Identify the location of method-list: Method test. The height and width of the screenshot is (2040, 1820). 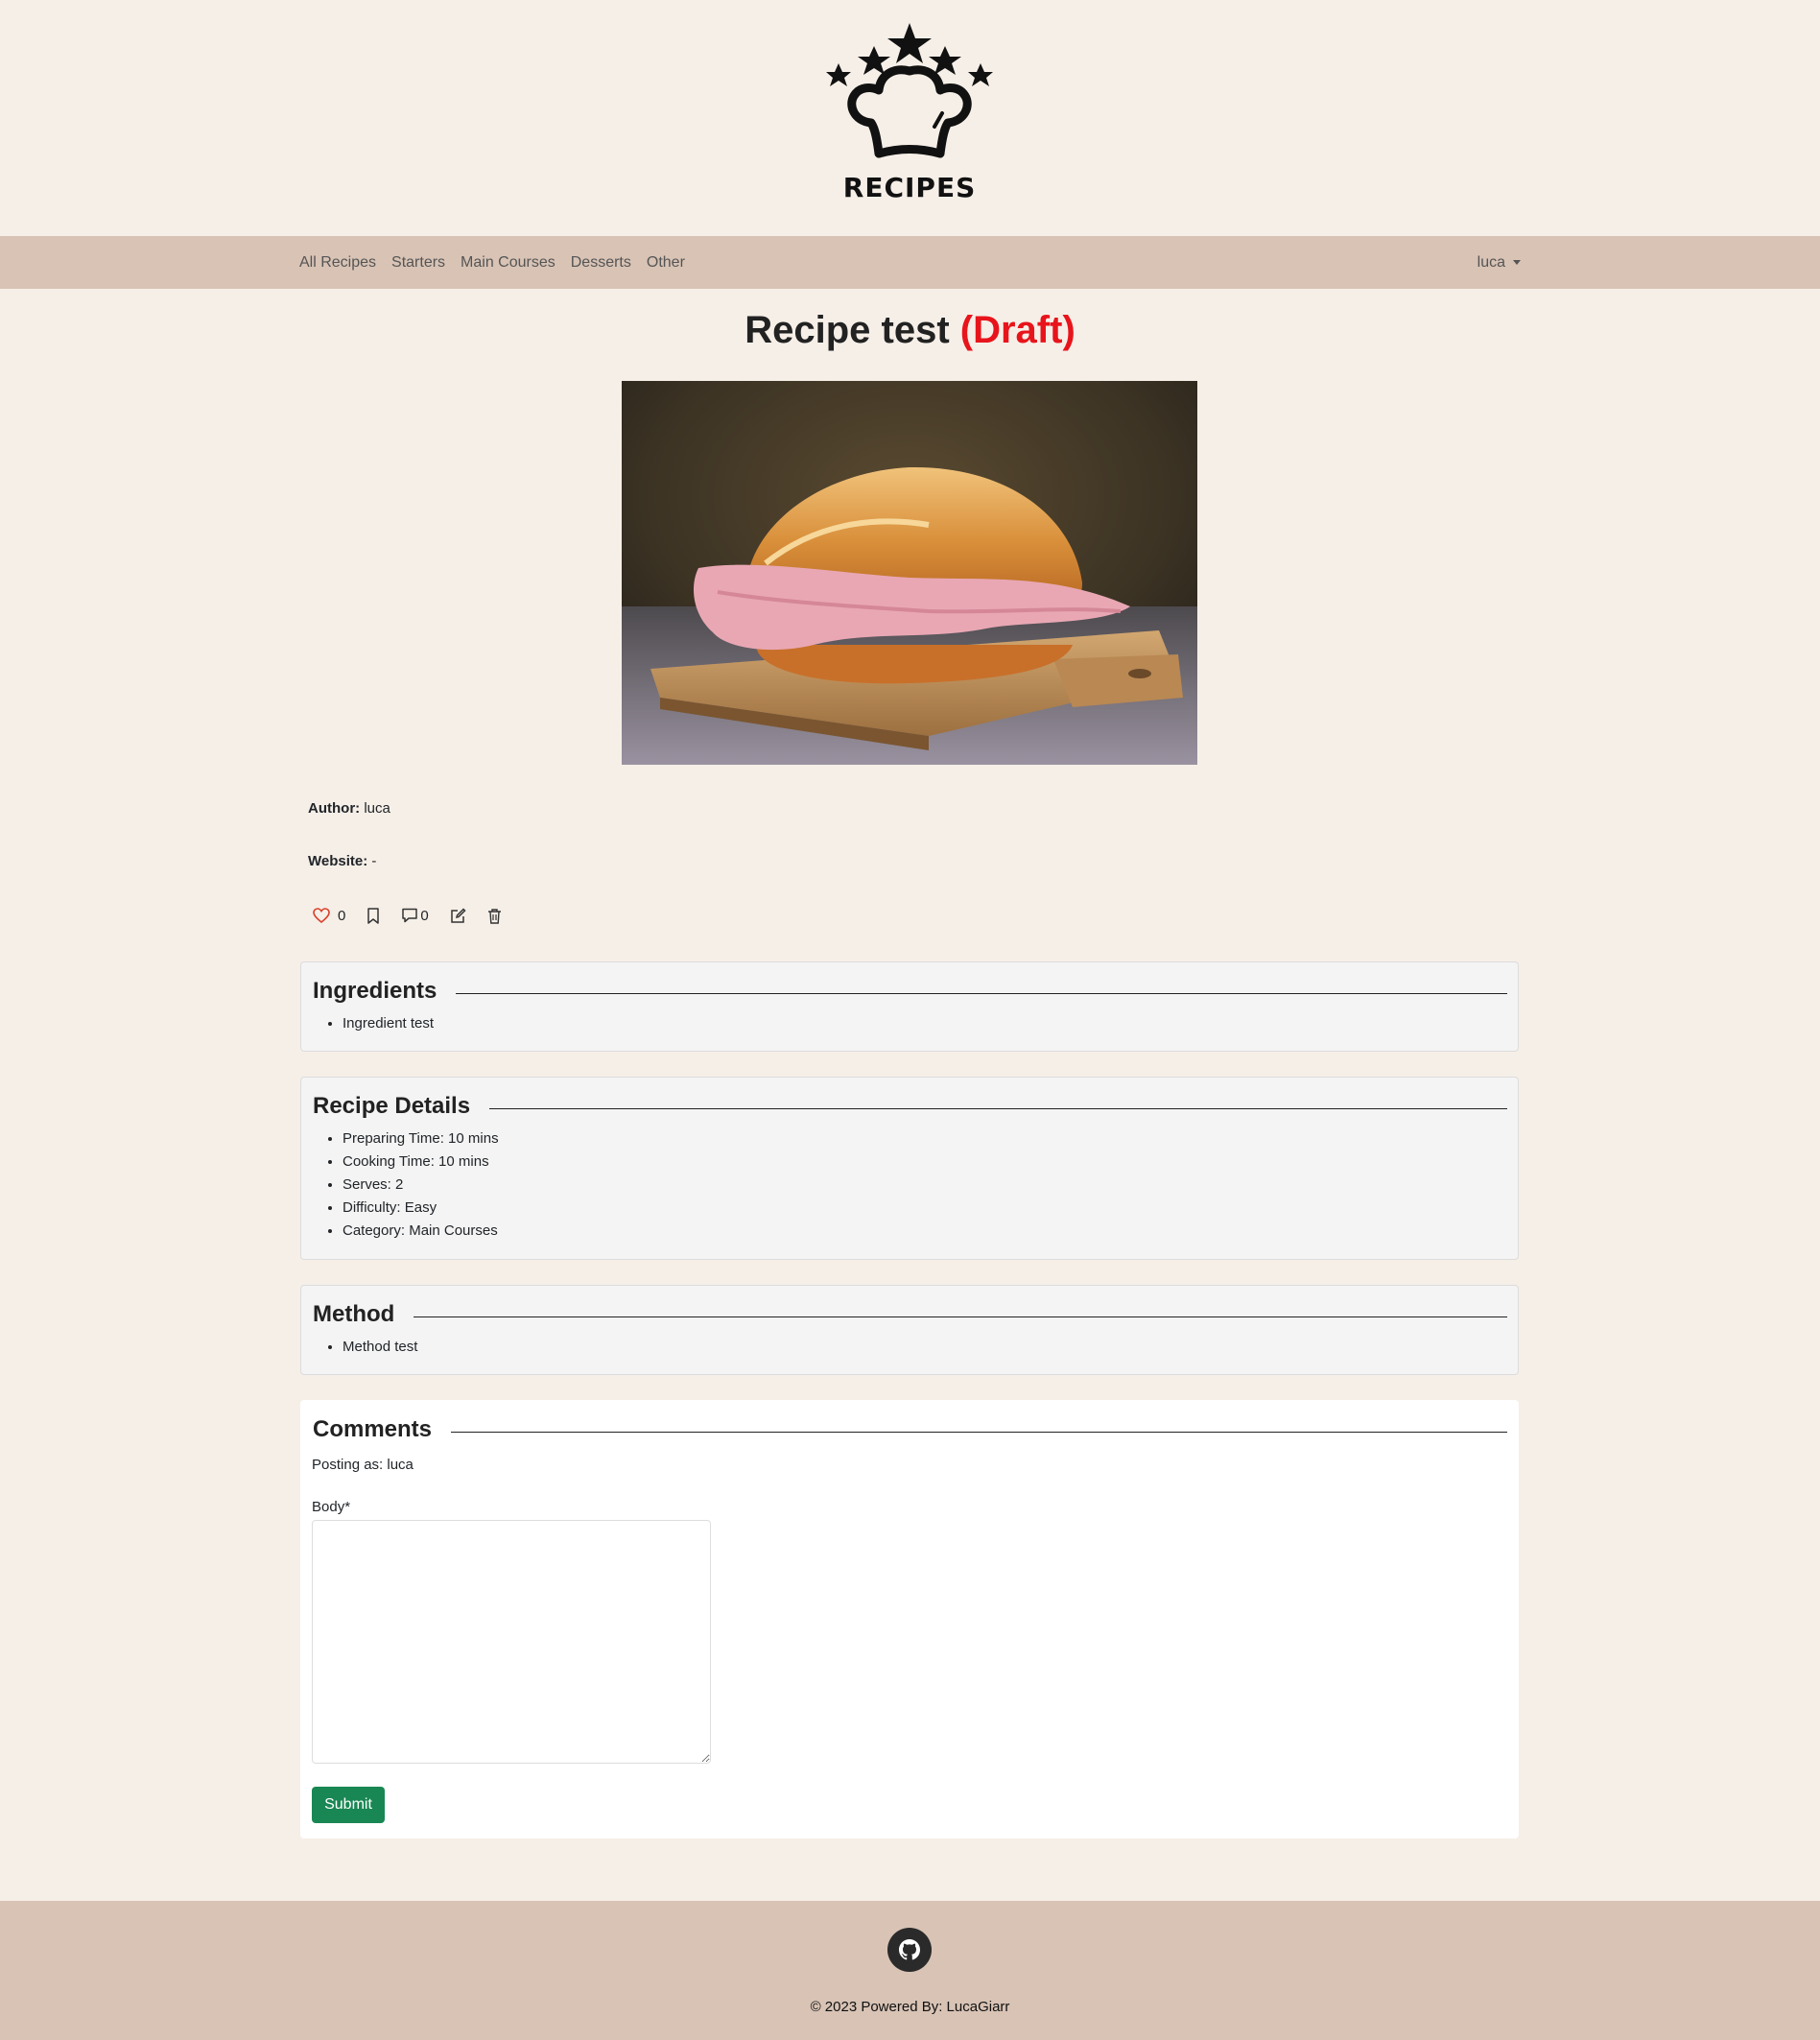
(380, 1347).